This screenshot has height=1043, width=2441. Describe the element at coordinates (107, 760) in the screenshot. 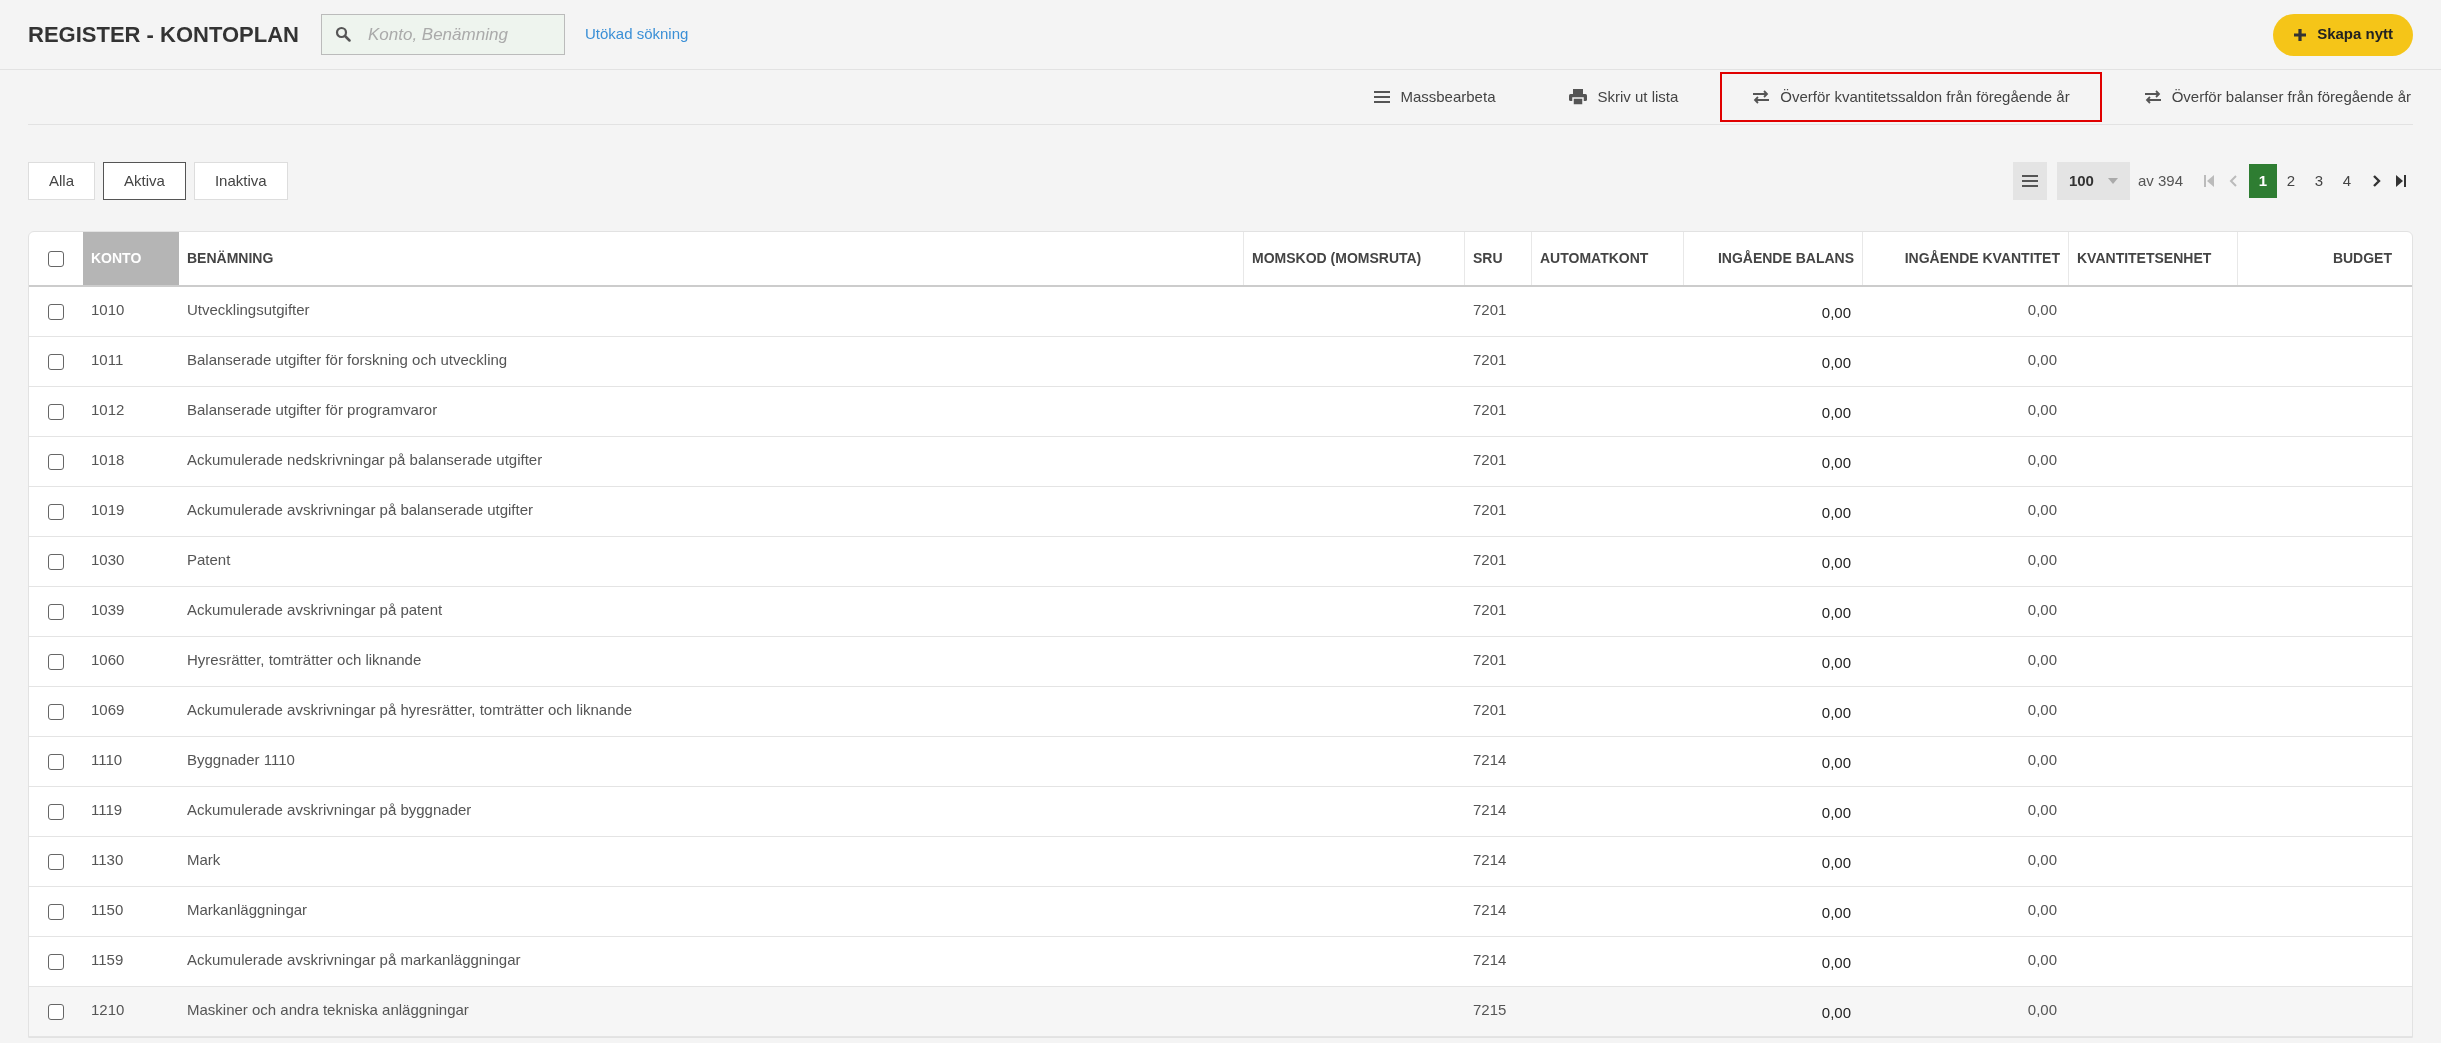

I see `table-cell-text: 1110` at that location.